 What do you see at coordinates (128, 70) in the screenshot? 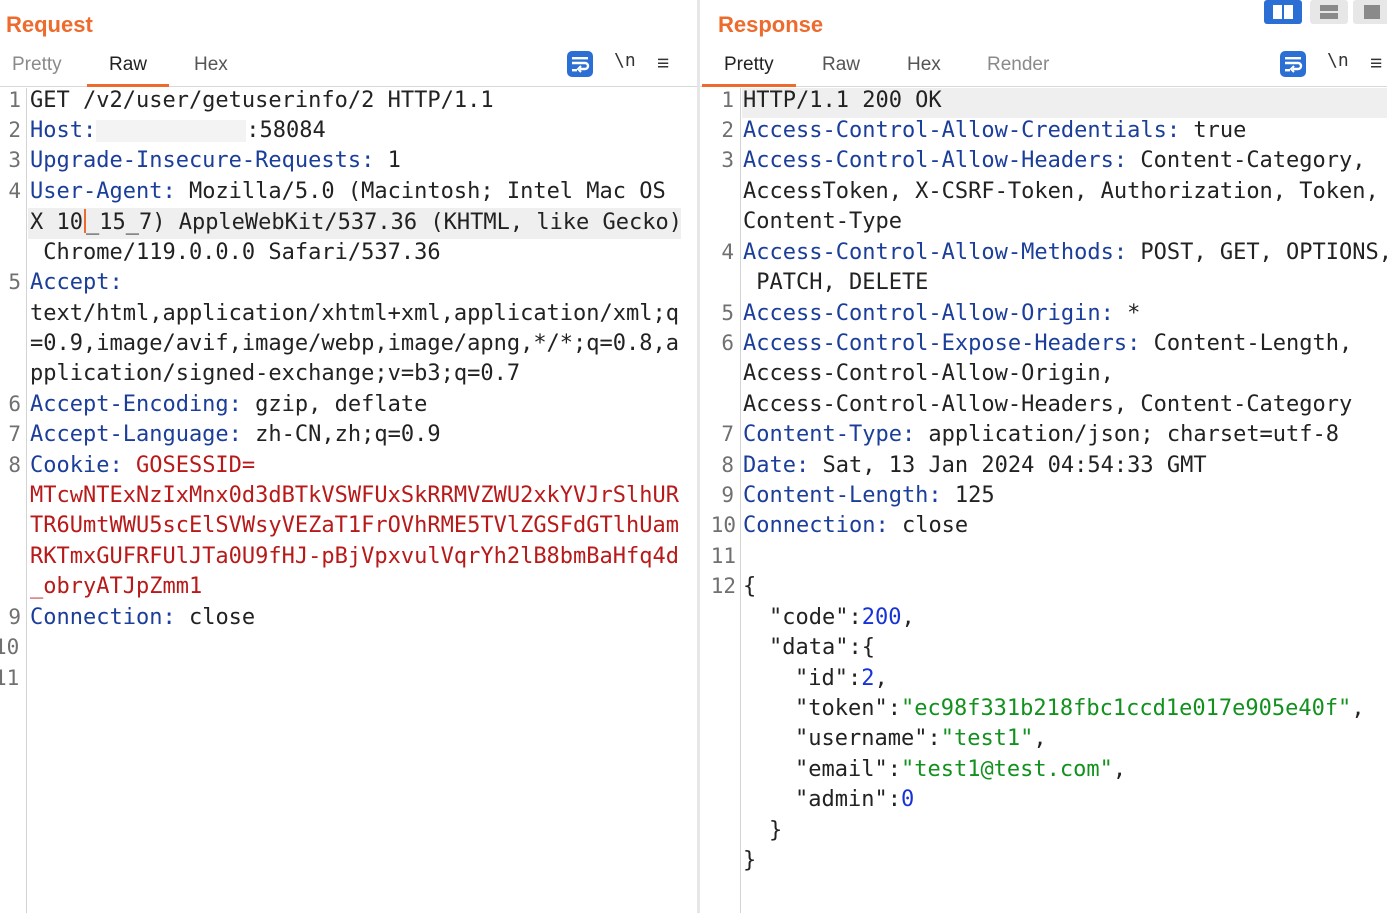
I see `request-tab-raw: Raw` at bounding box center [128, 70].